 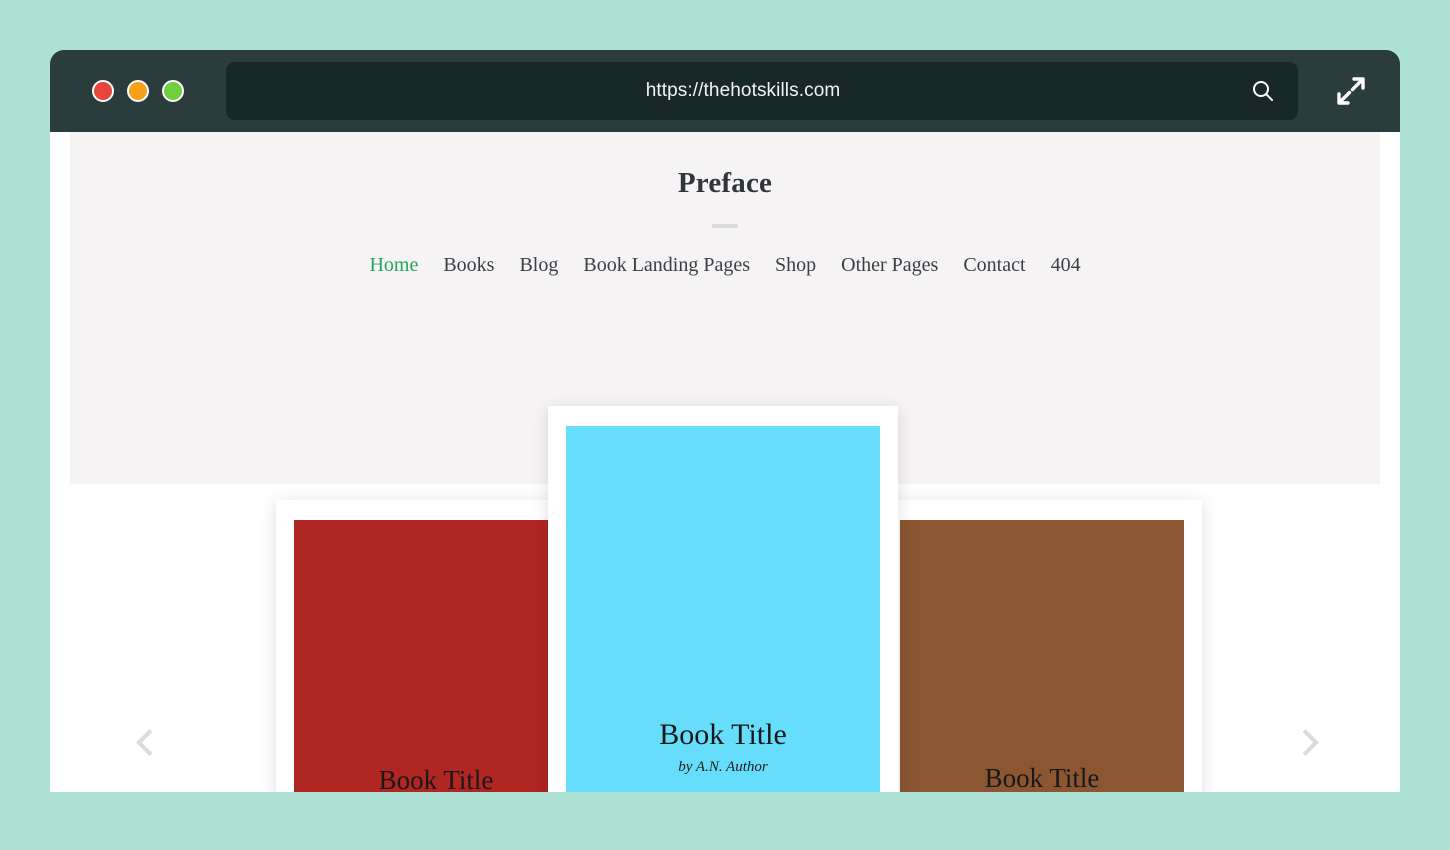 I want to click on browser-toolbar: https://thehotskills.com, so click(x=725, y=91).